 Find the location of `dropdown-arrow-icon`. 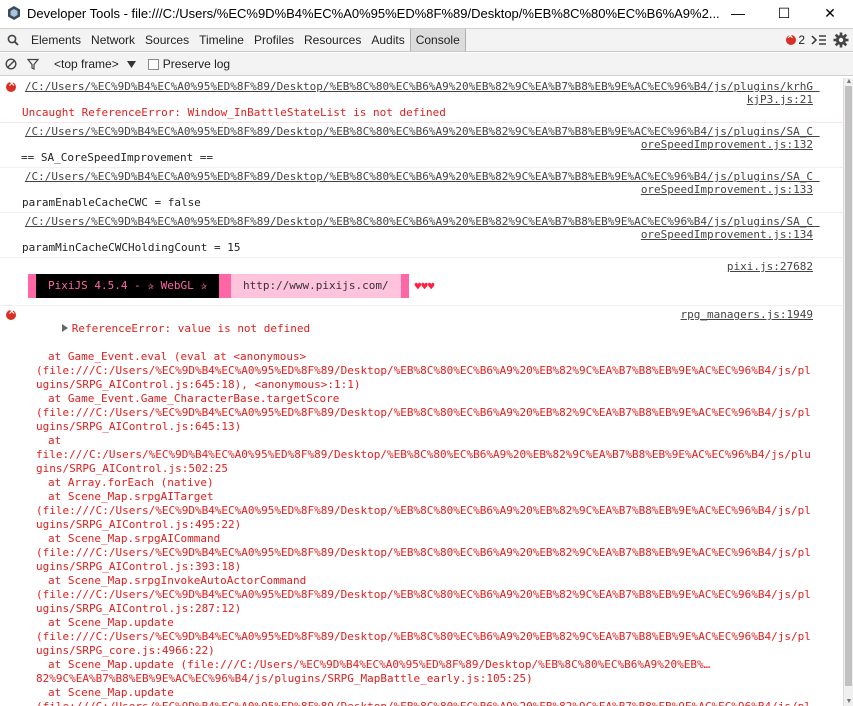

dropdown-arrow-icon is located at coordinates (131, 64).